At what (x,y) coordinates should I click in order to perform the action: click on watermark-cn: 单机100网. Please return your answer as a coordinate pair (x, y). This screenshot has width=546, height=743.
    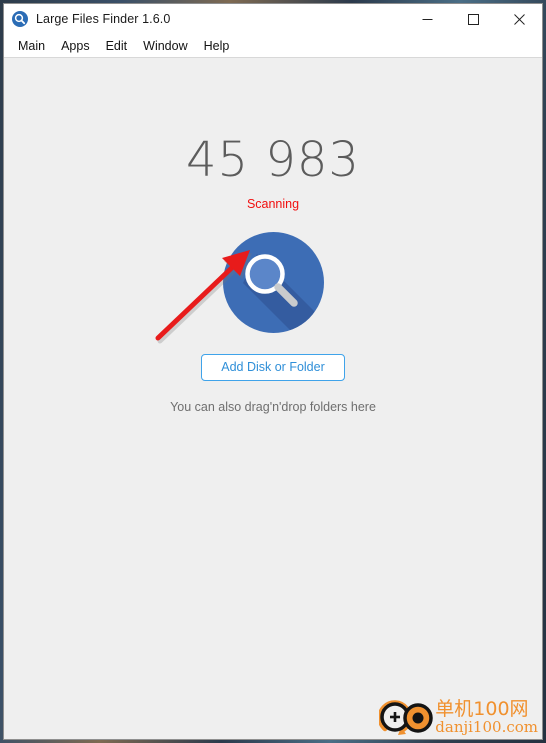
    Looking at the image, I should click on (482, 709).